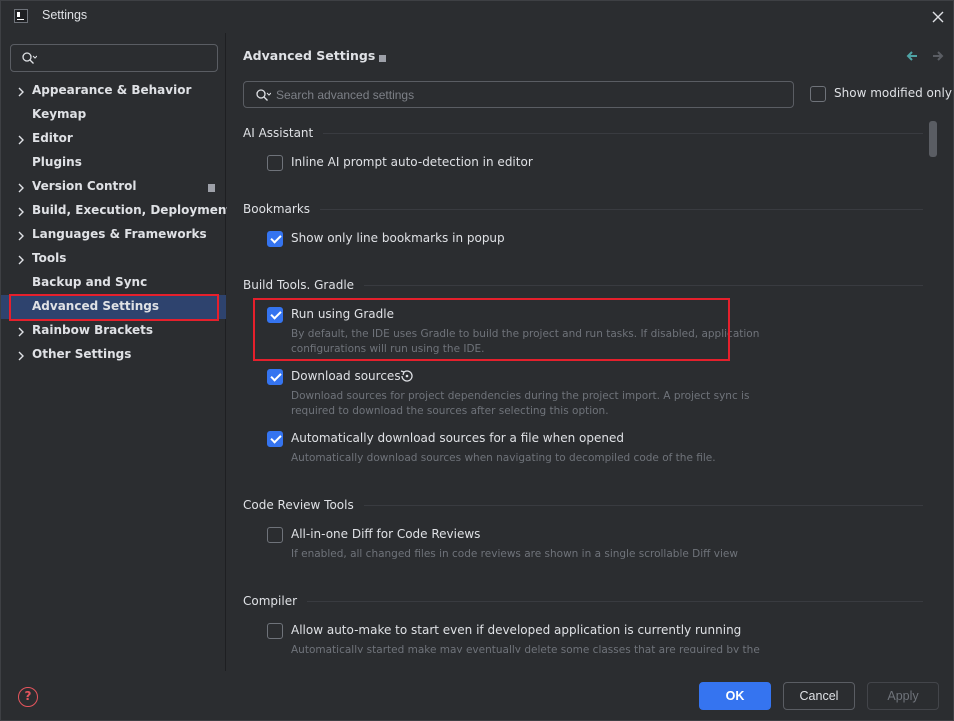 This screenshot has width=954, height=721. I want to click on show-modified-only-checkbox, so click(818, 94).